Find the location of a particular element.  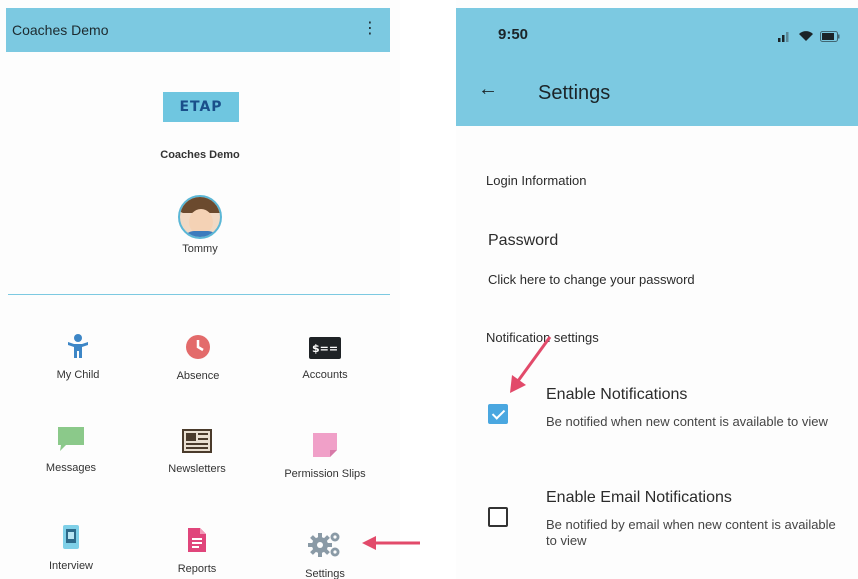

left-app-title: Coaches Demo is located at coordinates (60, 30).